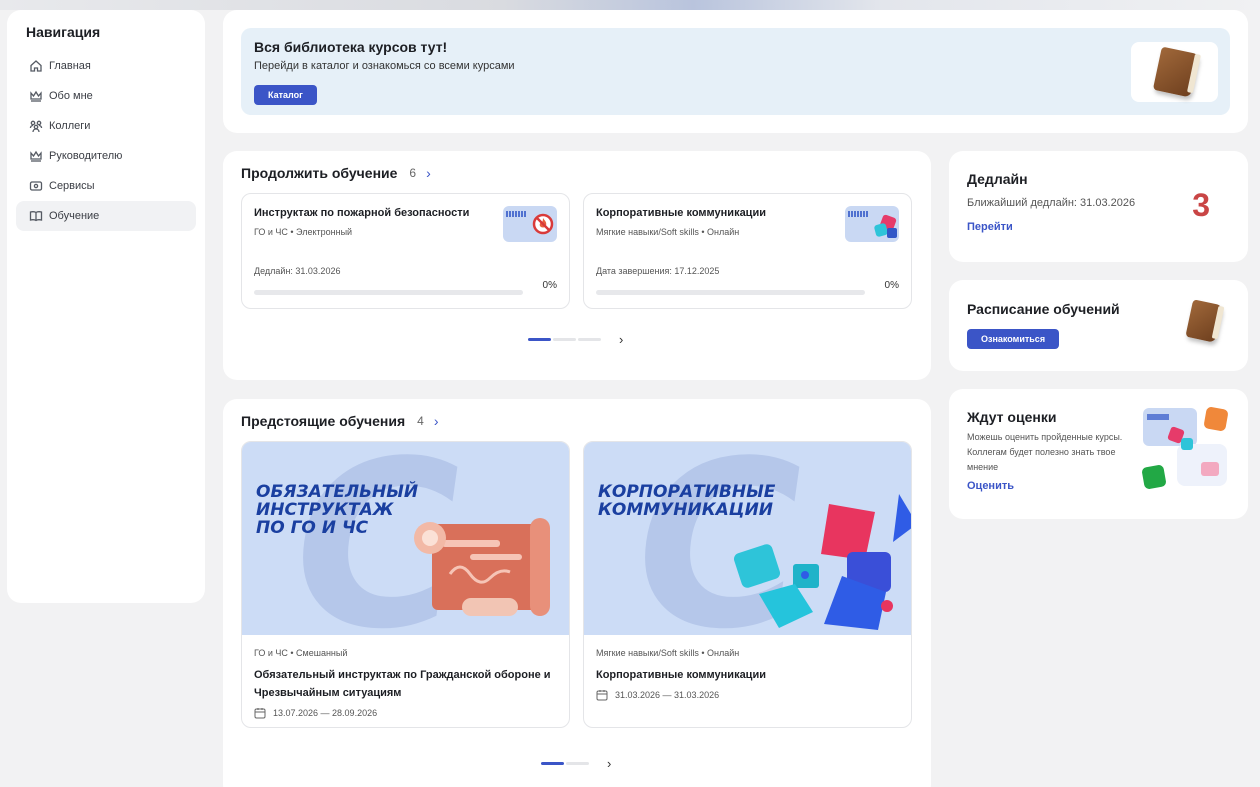 The width and height of the screenshot is (1260, 787). I want to click on course-dates: 31.03.2026 — 31.03.2026, so click(747, 695).